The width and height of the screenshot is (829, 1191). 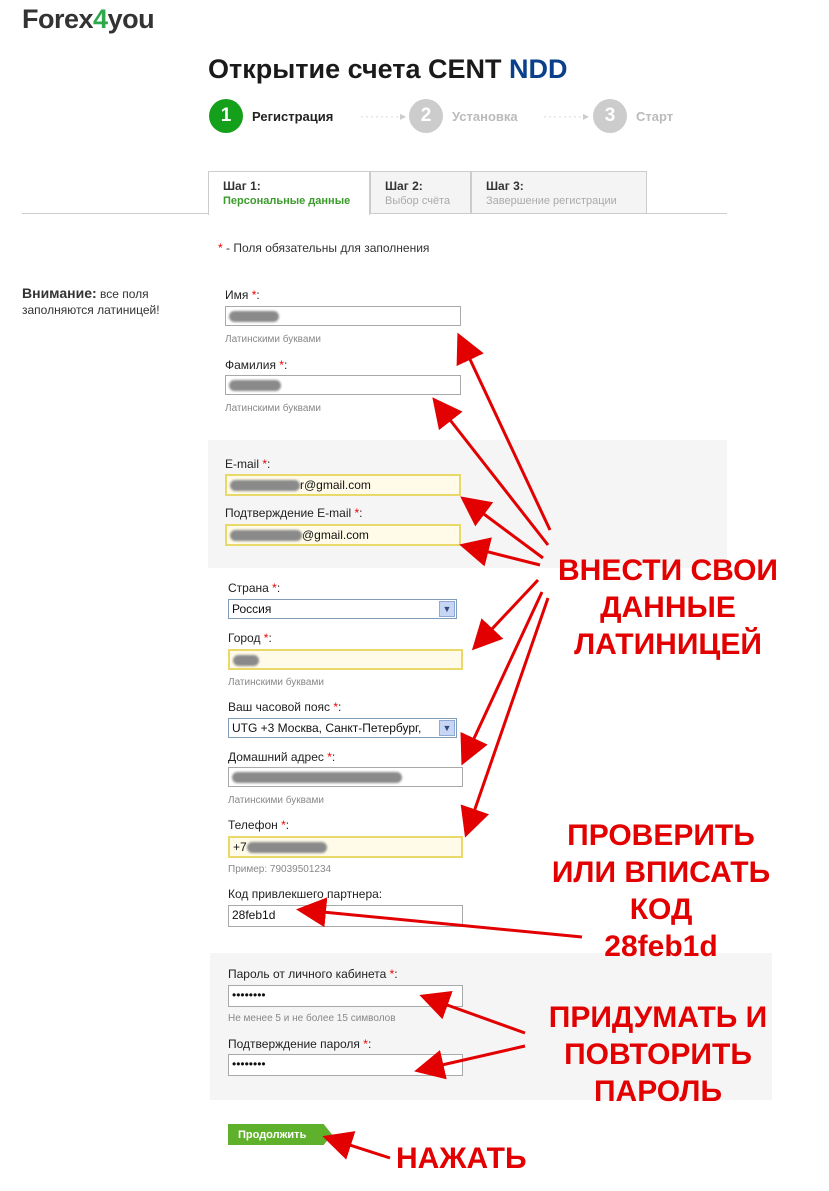 I want to click on annotation-check-code: ПРОВЕРИТЬ ИЛИ ВПИСАТЬ КОД 28feb1d, so click(x=661, y=891).